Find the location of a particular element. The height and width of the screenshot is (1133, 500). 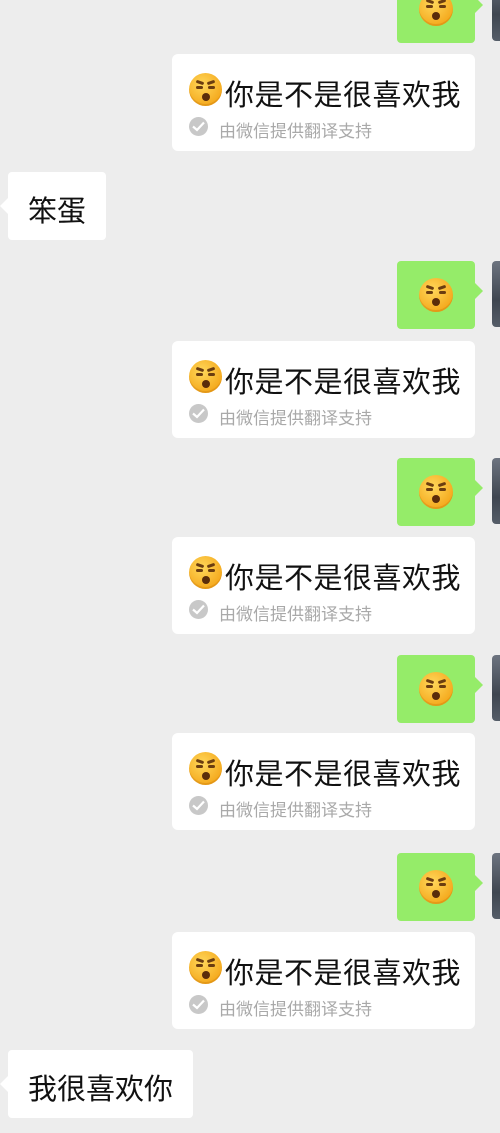

message-text: 笨蛋 is located at coordinates (57, 211).